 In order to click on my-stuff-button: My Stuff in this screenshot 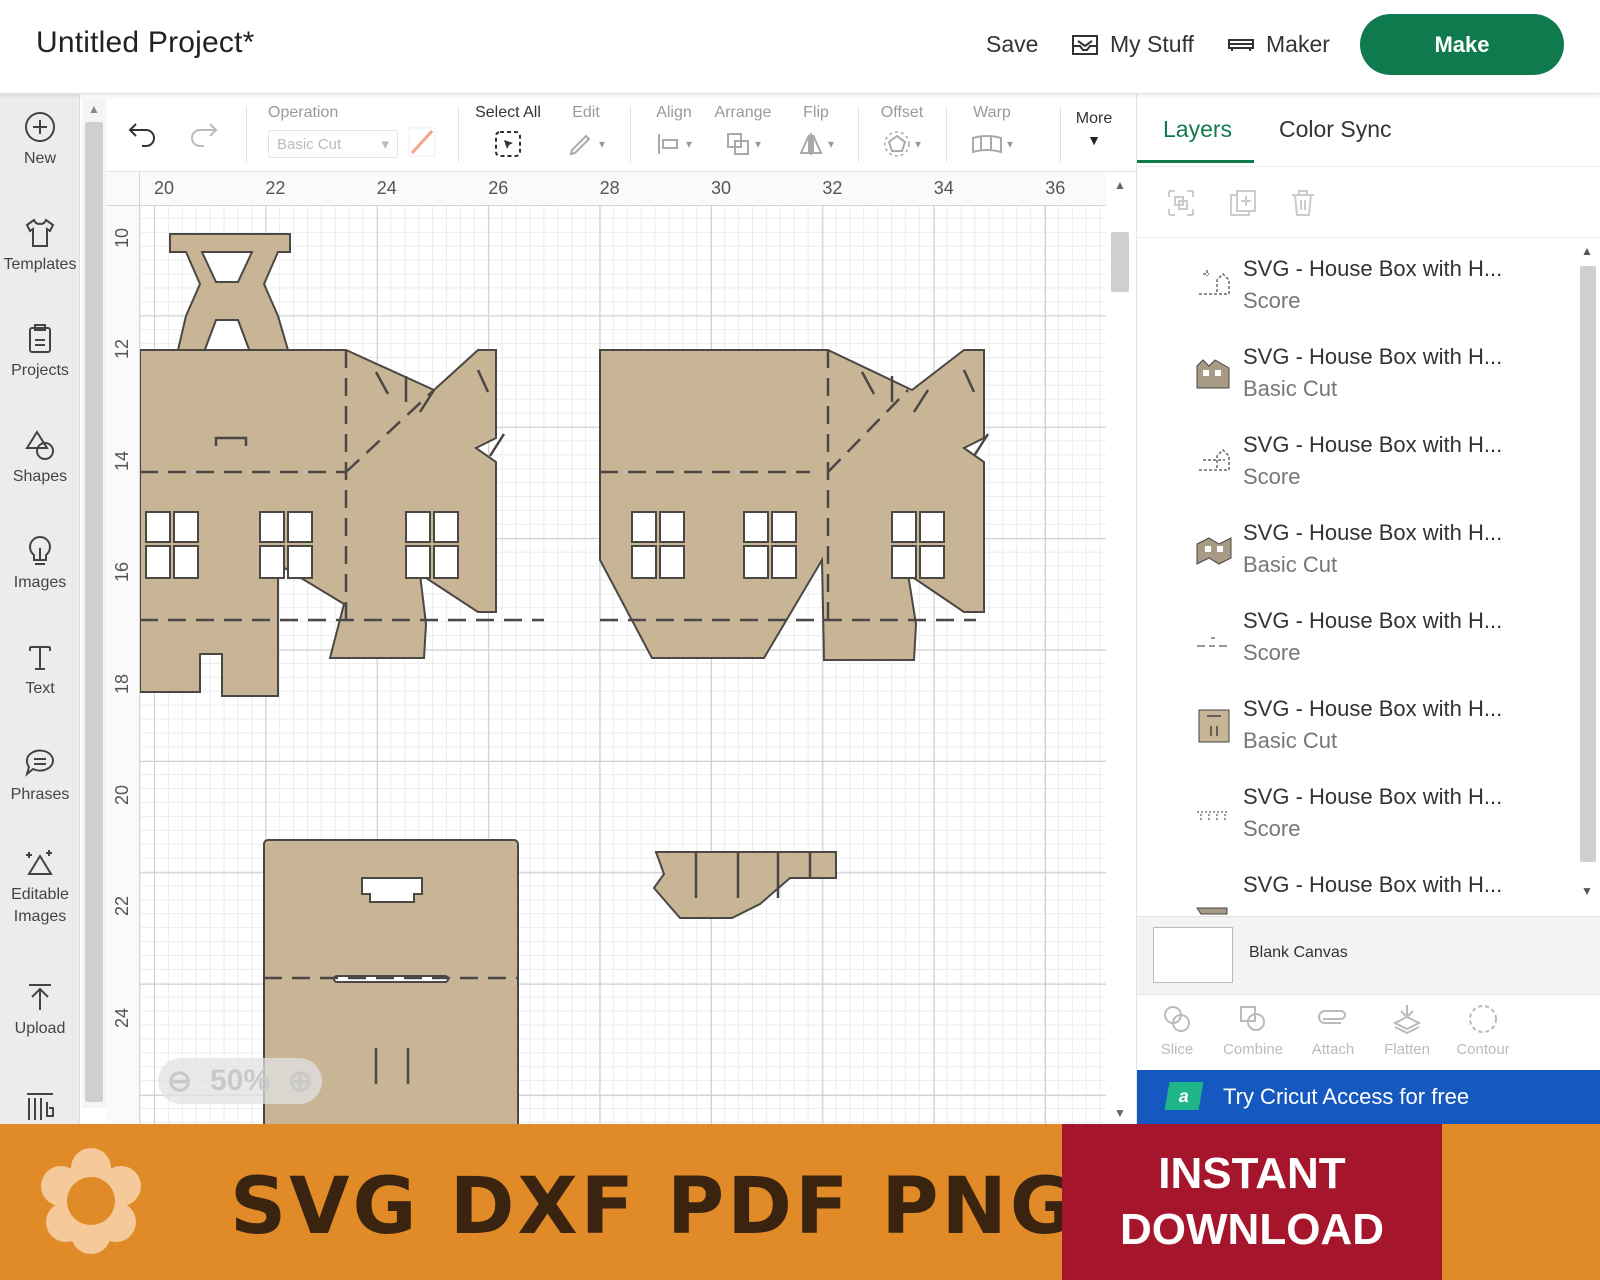, I will do `click(1132, 44)`.